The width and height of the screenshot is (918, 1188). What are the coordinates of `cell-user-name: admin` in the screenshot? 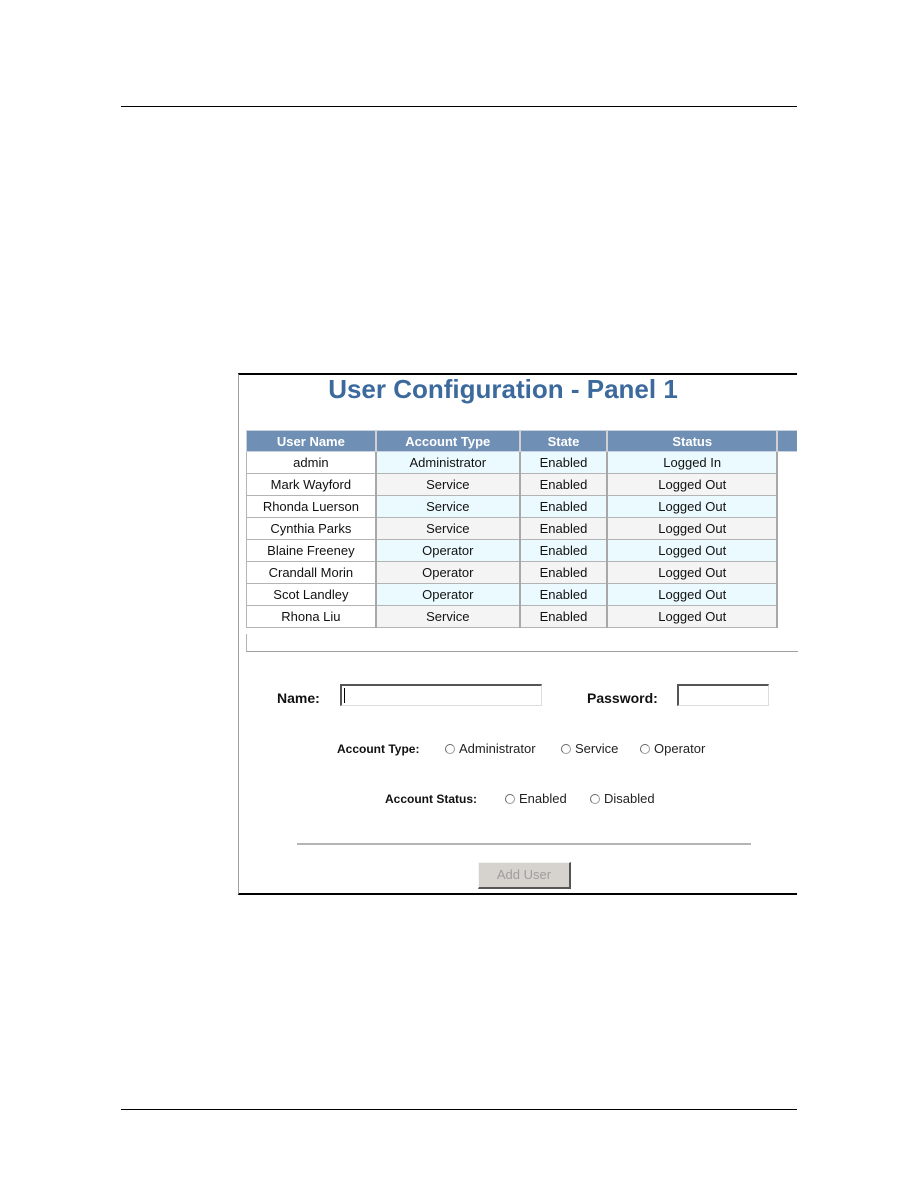 It's located at (311, 462).